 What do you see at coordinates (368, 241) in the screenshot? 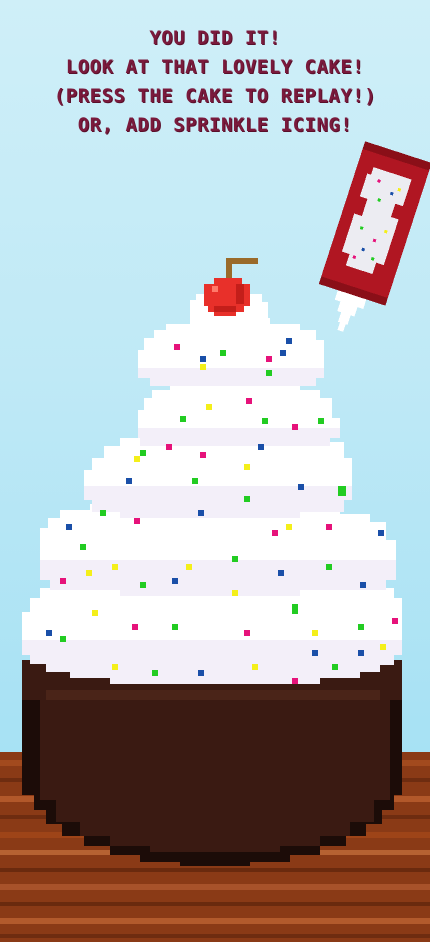
I see `sprinkle-icing-tube-icon` at bounding box center [368, 241].